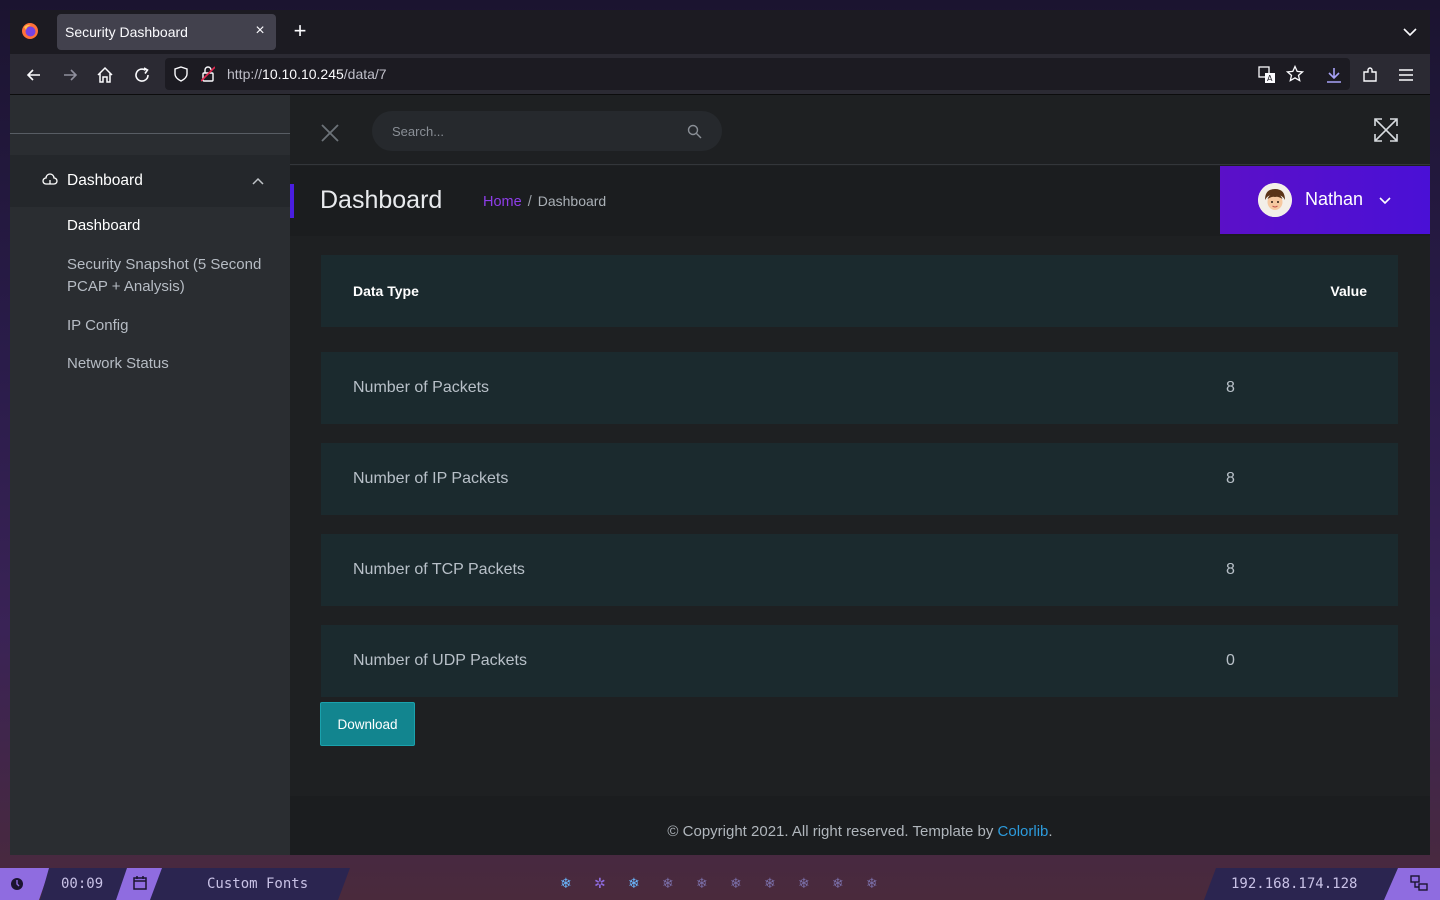  Describe the element at coordinates (634, 883) in the screenshot. I see `workspace-3-icon: ❄` at that location.